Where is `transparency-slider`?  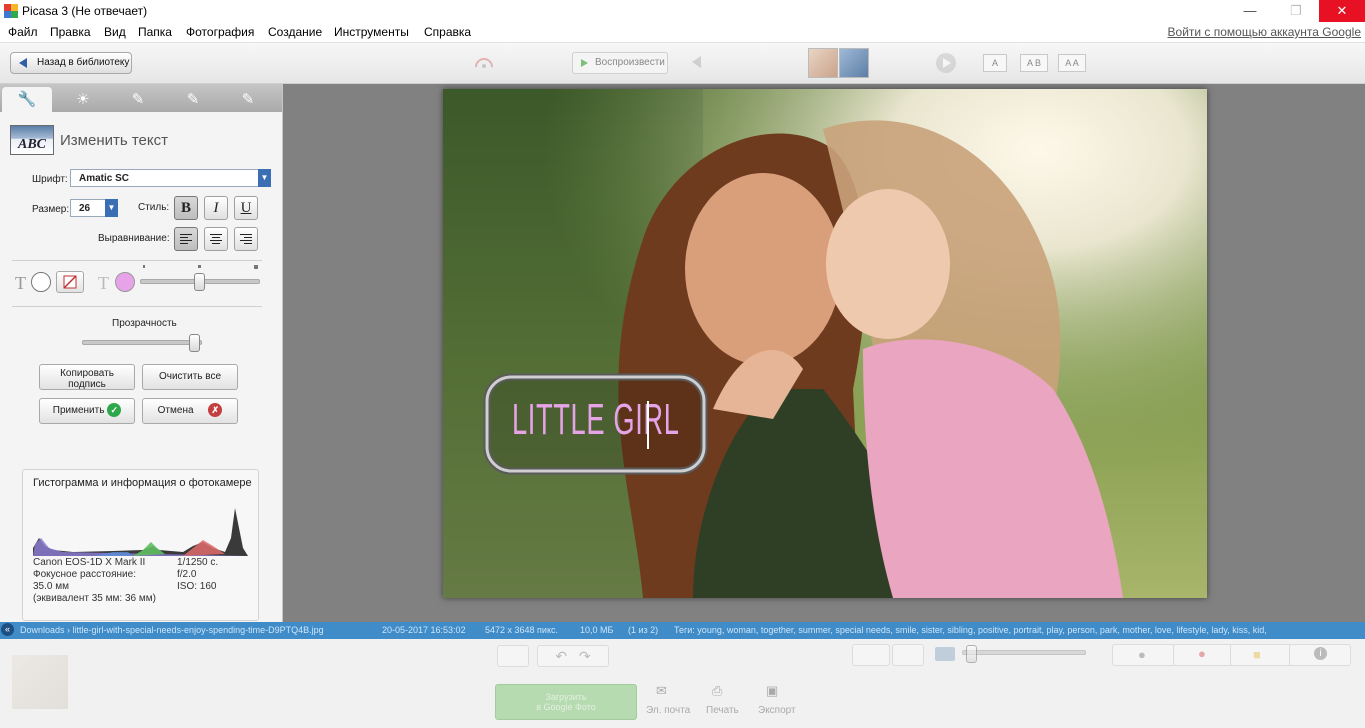 transparency-slider is located at coordinates (142, 342).